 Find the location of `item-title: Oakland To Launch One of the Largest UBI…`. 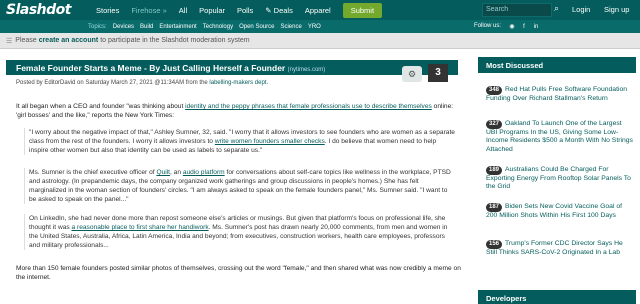

item-title: Oakland To Launch One of the Largest UBI… is located at coordinates (559, 136).